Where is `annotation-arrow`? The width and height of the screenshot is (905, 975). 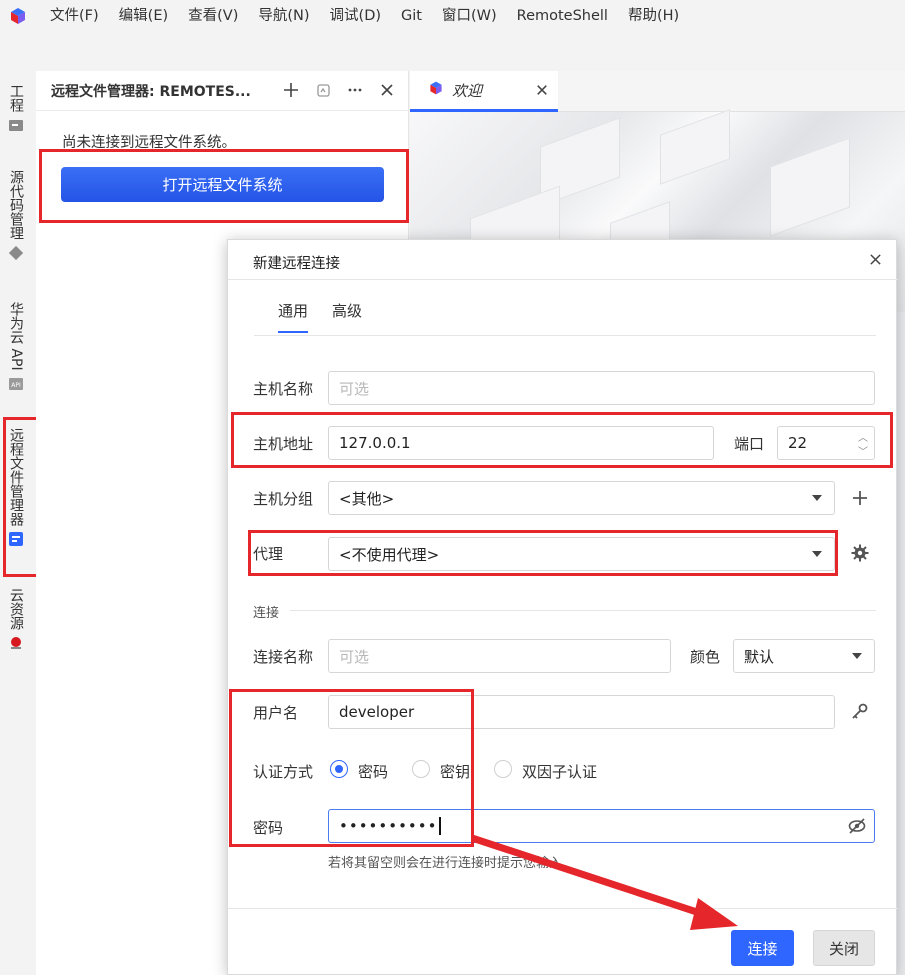
annotation-arrow is located at coordinates (604, 882).